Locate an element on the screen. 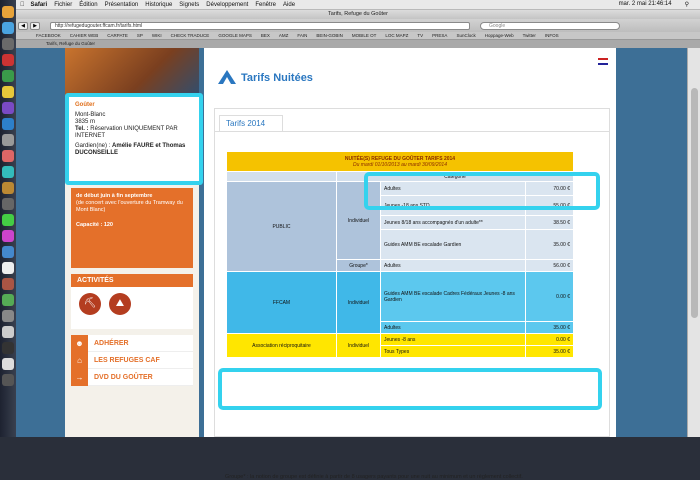 This screenshot has height=480, width=700. opening-period: de début juin à fin septembre is located at coordinates (114, 196).